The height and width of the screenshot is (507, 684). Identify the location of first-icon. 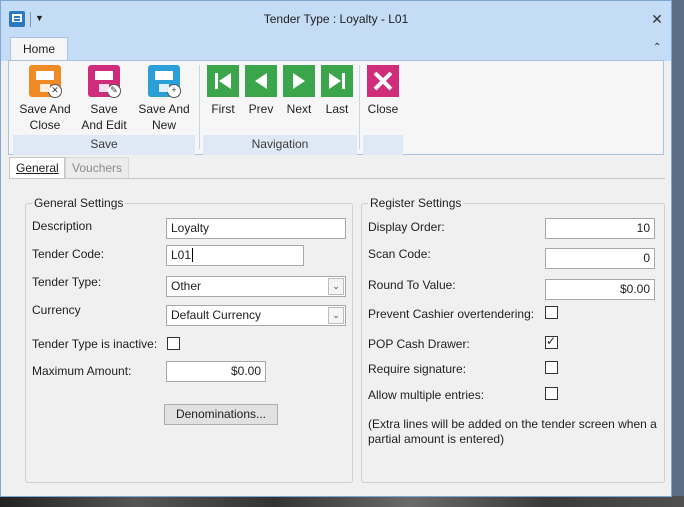
(223, 81).